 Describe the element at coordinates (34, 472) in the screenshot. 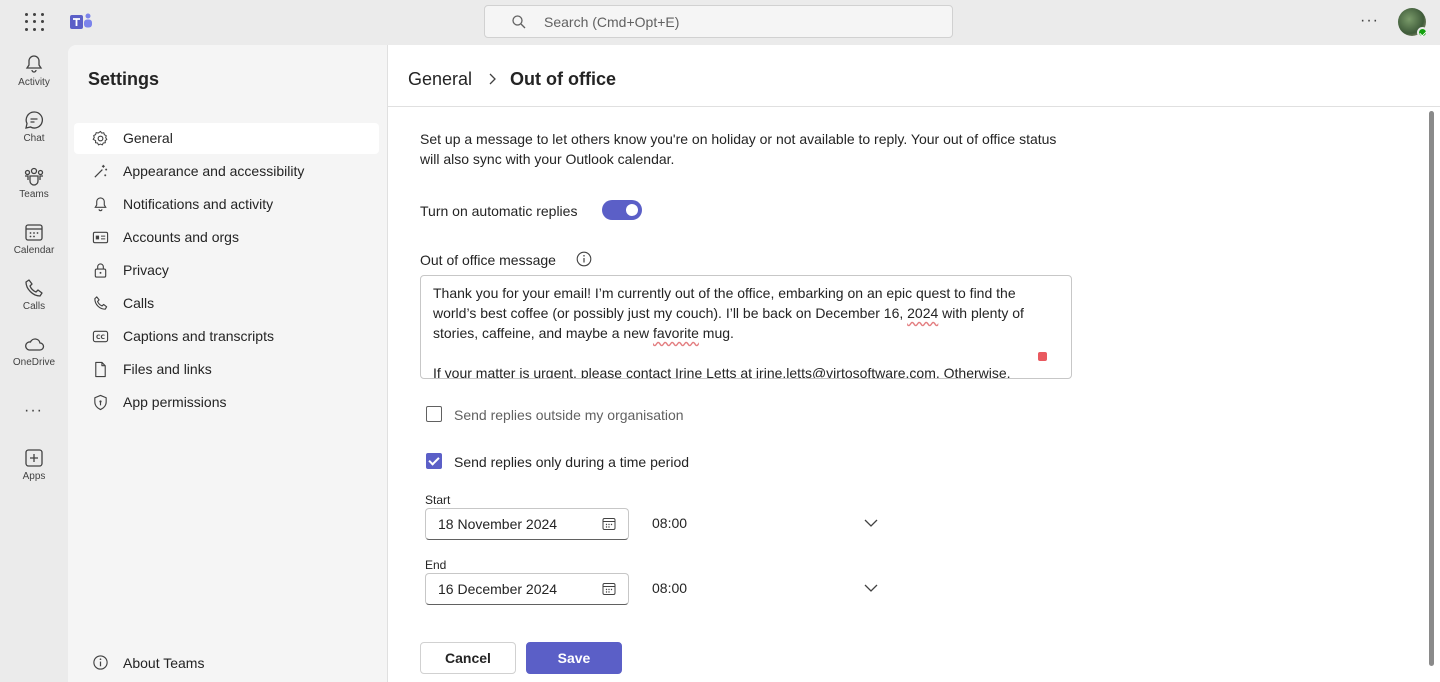

I see `rail-item-apps: Apps` at that location.